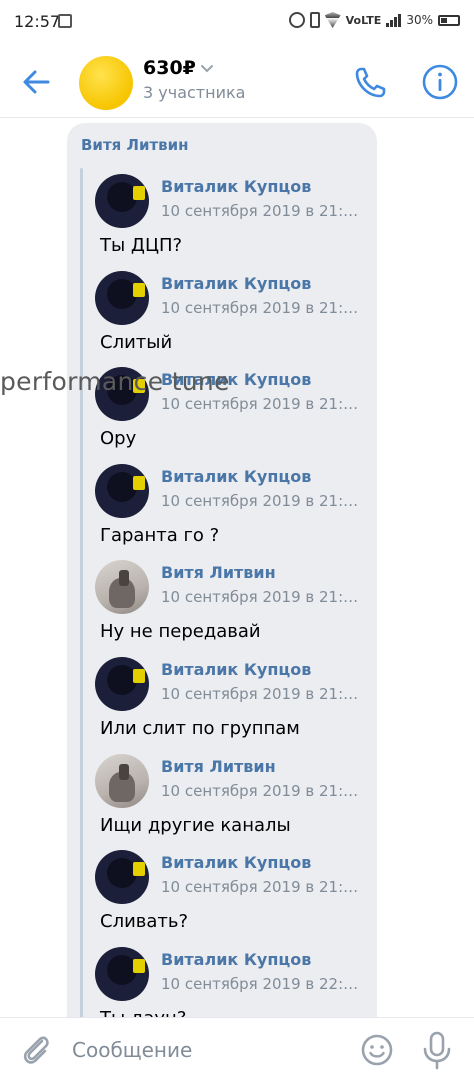  Describe the element at coordinates (143, 1012) in the screenshot. I see `forwarded-text: Ты даун?` at that location.